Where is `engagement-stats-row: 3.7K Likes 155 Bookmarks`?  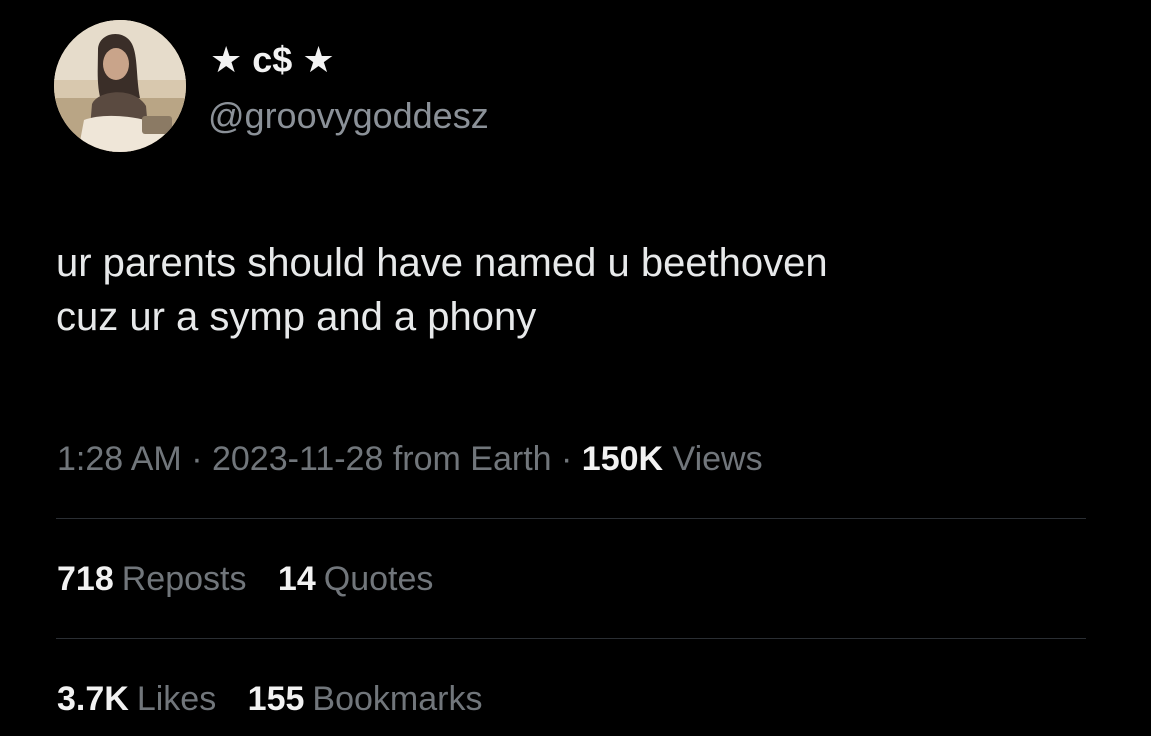 engagement-stats-row: 3.7K Likes 155 Bookmarks is located at coordinates (280, 699).